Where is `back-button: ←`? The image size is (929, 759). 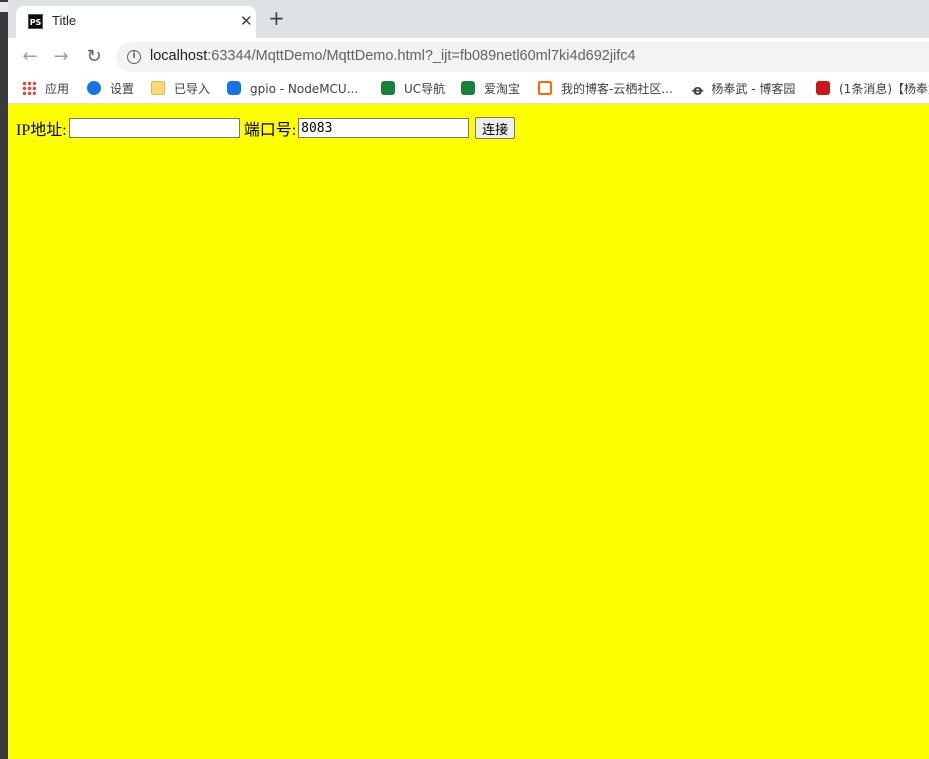
back-button: ← is located at coordinates (30, 57).